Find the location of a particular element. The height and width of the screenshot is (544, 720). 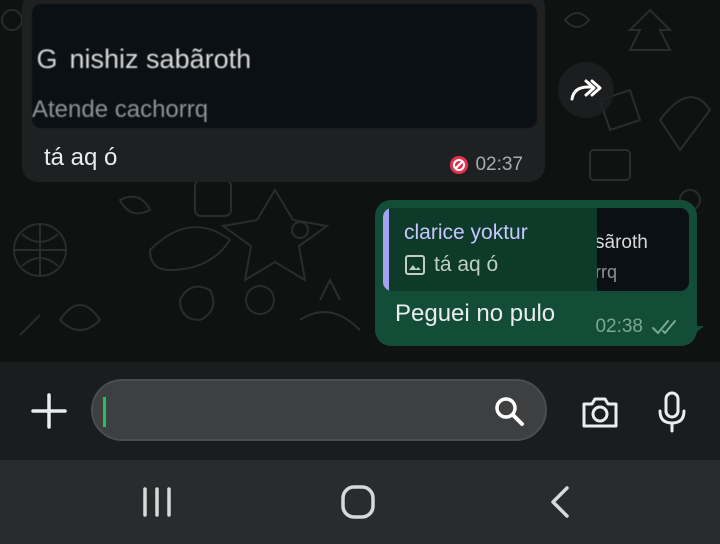

outgoing-message-meta: 02:38 is located at coordinates (638, 327).